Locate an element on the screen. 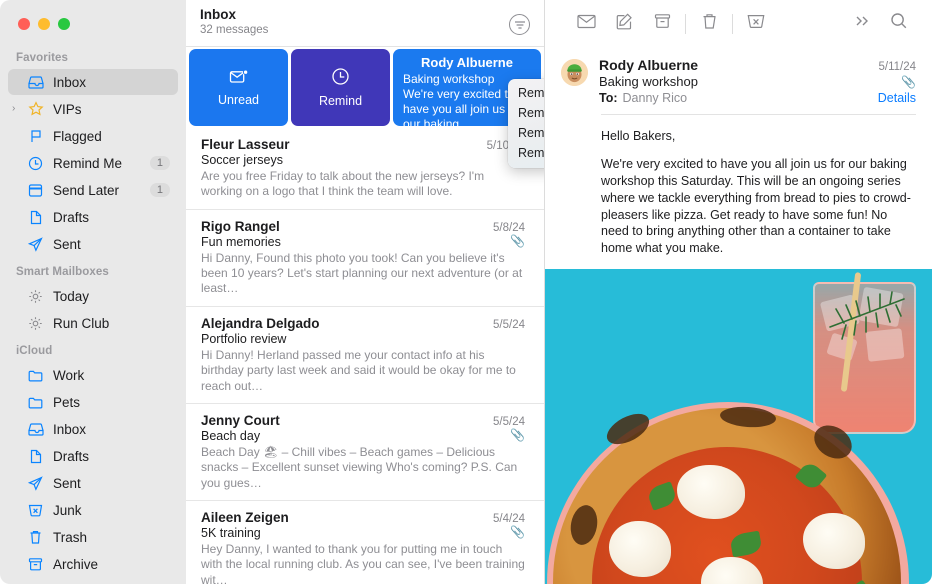 The height and width of the screenshot is (584, 932). message-subject: Soccer jerseys is located at coordinates (242, 160).